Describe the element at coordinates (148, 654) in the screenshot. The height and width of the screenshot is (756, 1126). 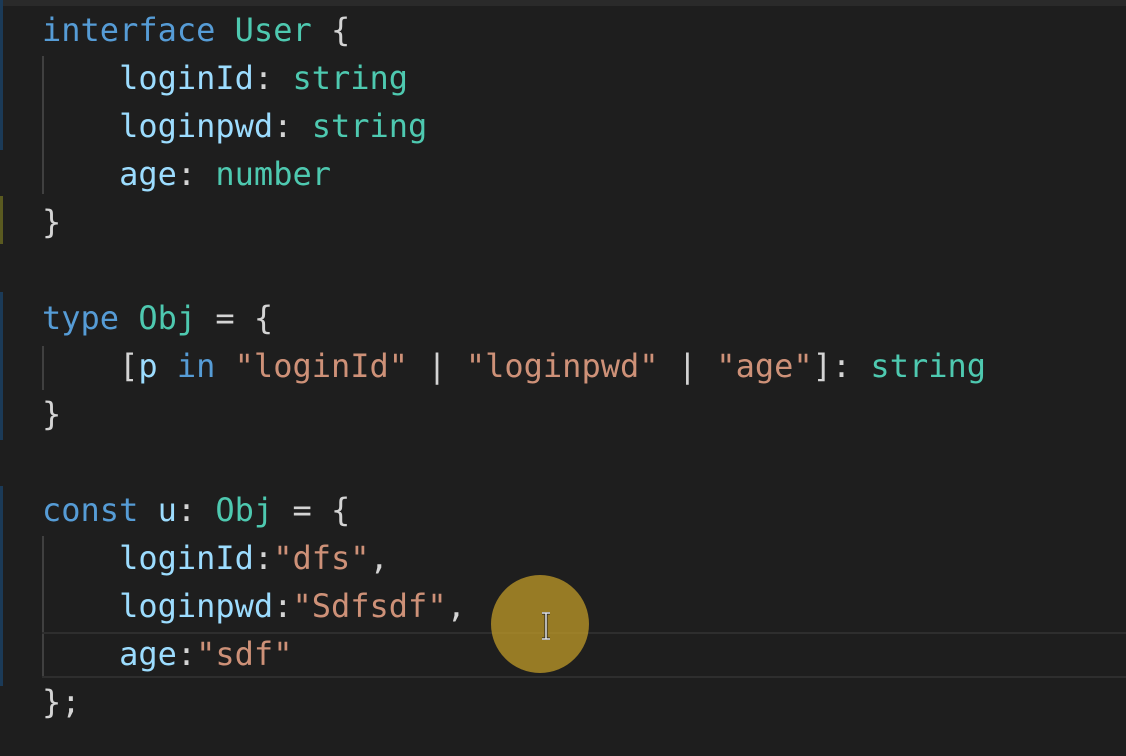
I see `object-key: age` at that location.